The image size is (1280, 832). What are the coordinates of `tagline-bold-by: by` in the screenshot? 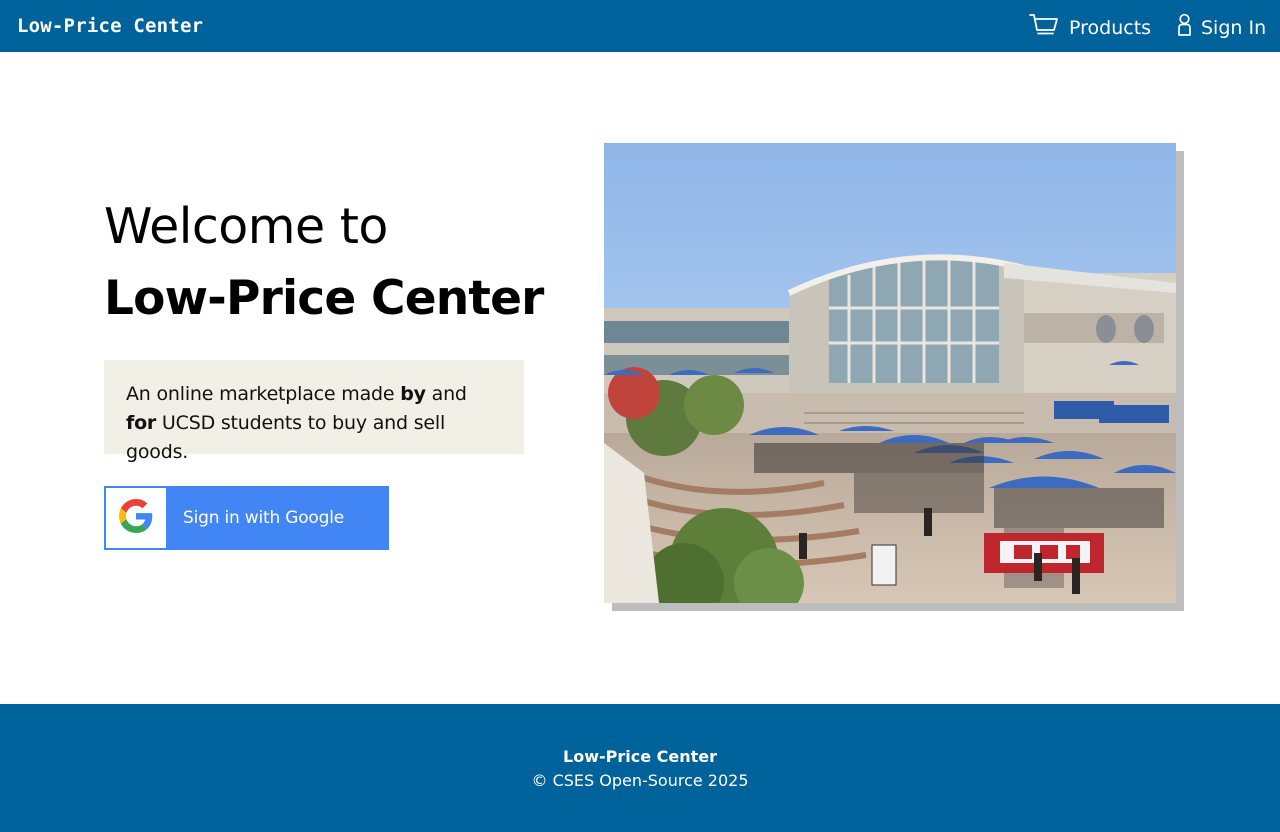 It's located at (413, 394).